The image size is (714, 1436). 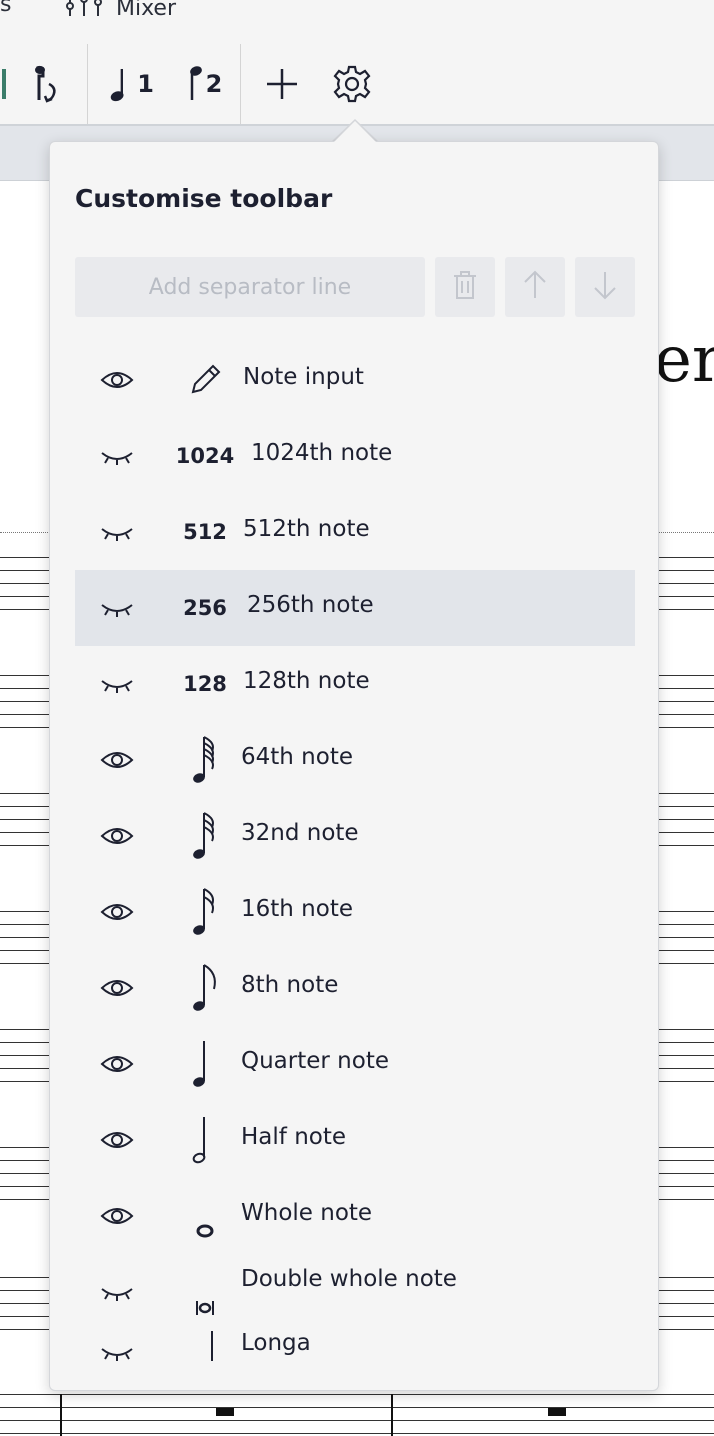 What do you see at coordinates (294, 1137) in the screenshot?
I see `item-label: Half note` at bounding box center [294, 1137].